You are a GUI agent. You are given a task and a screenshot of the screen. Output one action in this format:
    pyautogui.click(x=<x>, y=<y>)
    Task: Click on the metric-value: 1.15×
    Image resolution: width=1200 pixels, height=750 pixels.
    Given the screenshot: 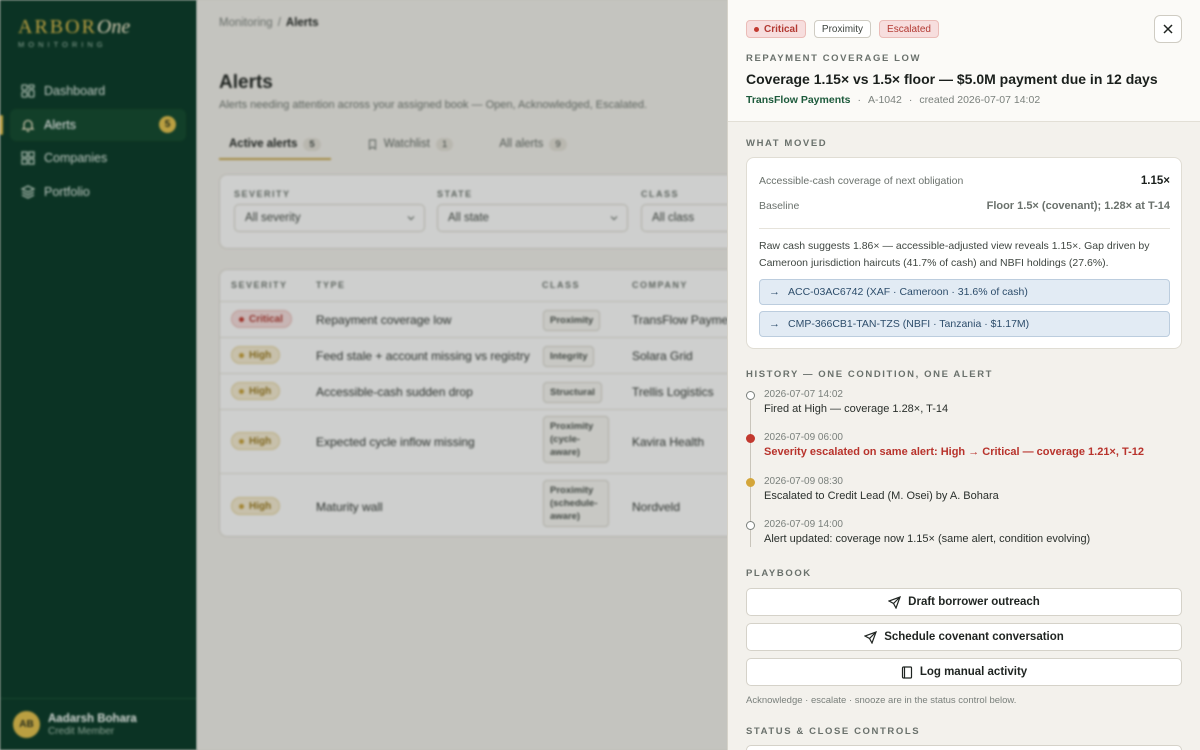 What is the action you would take?
    pyautogui.click(x=1155, y=181)
    